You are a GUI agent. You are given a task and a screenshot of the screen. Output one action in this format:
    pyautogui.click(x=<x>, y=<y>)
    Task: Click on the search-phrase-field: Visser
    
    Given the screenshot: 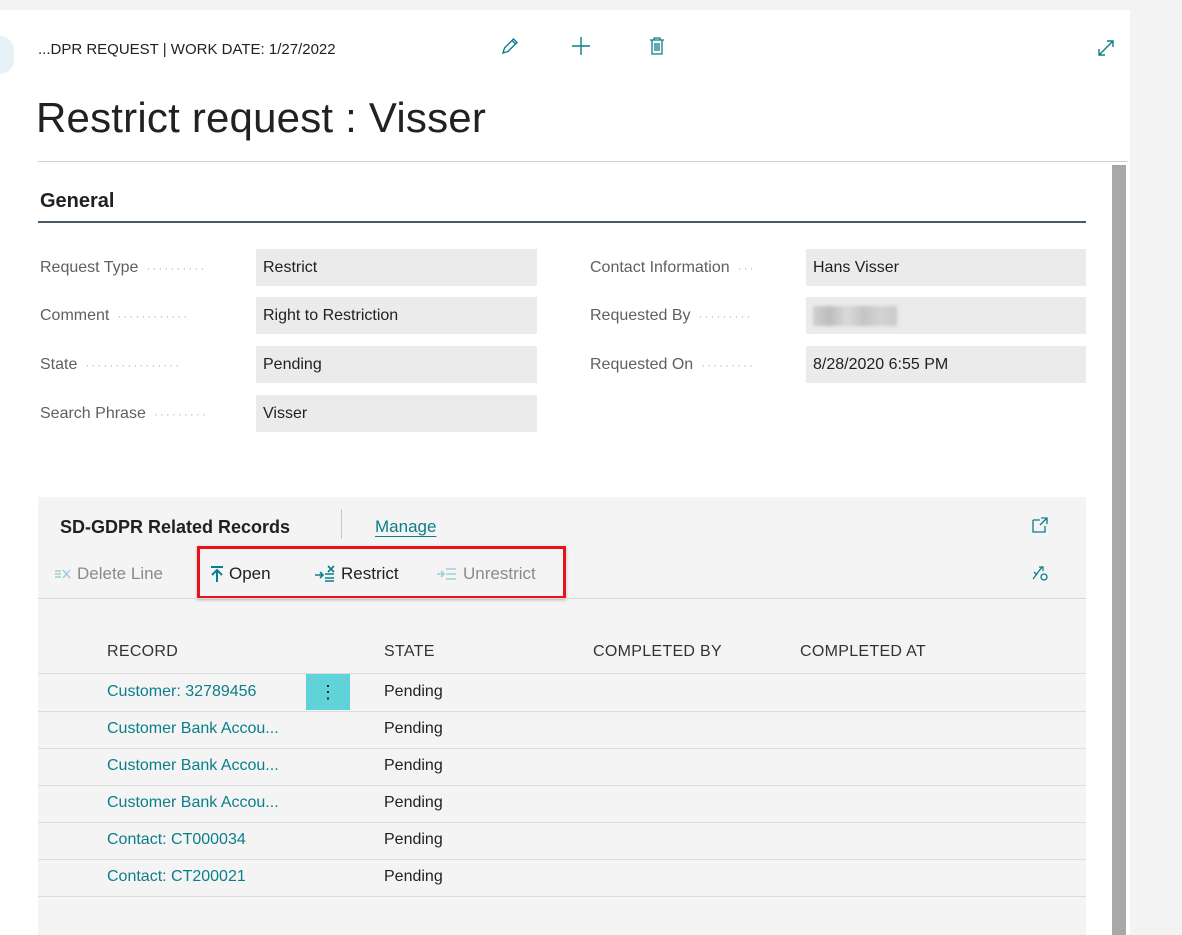 What is the action you would take?
    pyautogui.click(x=396, y=413)
    